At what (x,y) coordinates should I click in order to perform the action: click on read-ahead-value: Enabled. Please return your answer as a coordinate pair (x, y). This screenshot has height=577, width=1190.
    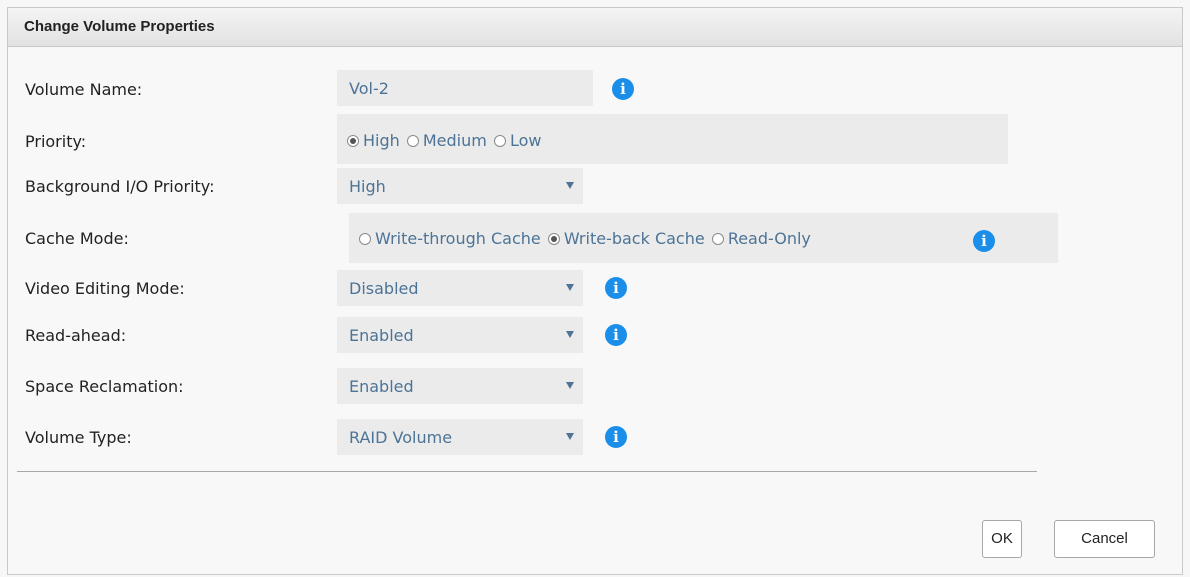
    Looking at the image, I should click on (381, 335).